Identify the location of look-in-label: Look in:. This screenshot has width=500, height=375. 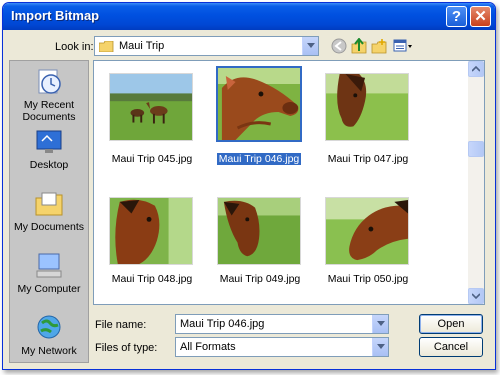
(74, 47).